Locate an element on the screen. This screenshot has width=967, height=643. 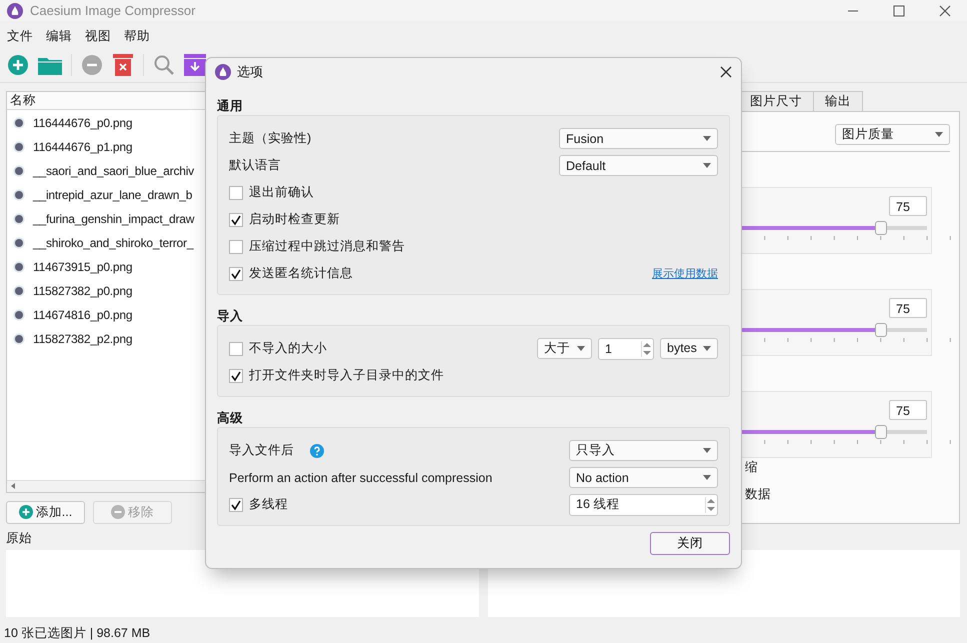
download-icon is located at coordinates (195, 65).